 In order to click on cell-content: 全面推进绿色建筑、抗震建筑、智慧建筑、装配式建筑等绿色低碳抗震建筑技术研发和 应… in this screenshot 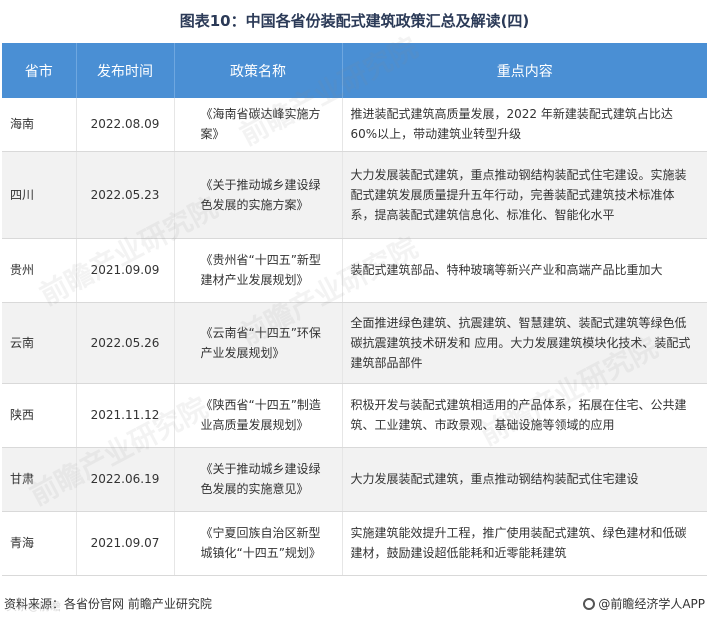, I will do `click(524, 343)`.